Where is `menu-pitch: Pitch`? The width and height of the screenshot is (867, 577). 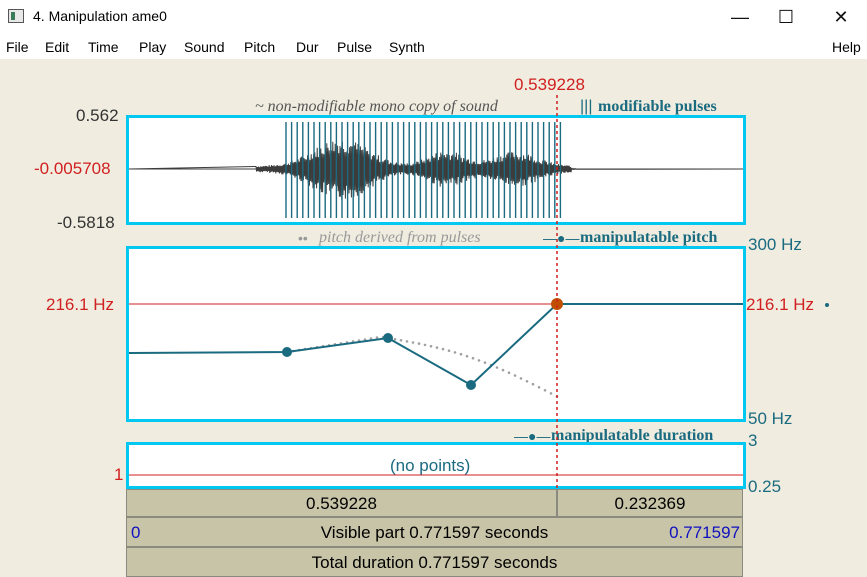
menu-pitch: Pitch is located at coordinates (259, 47).